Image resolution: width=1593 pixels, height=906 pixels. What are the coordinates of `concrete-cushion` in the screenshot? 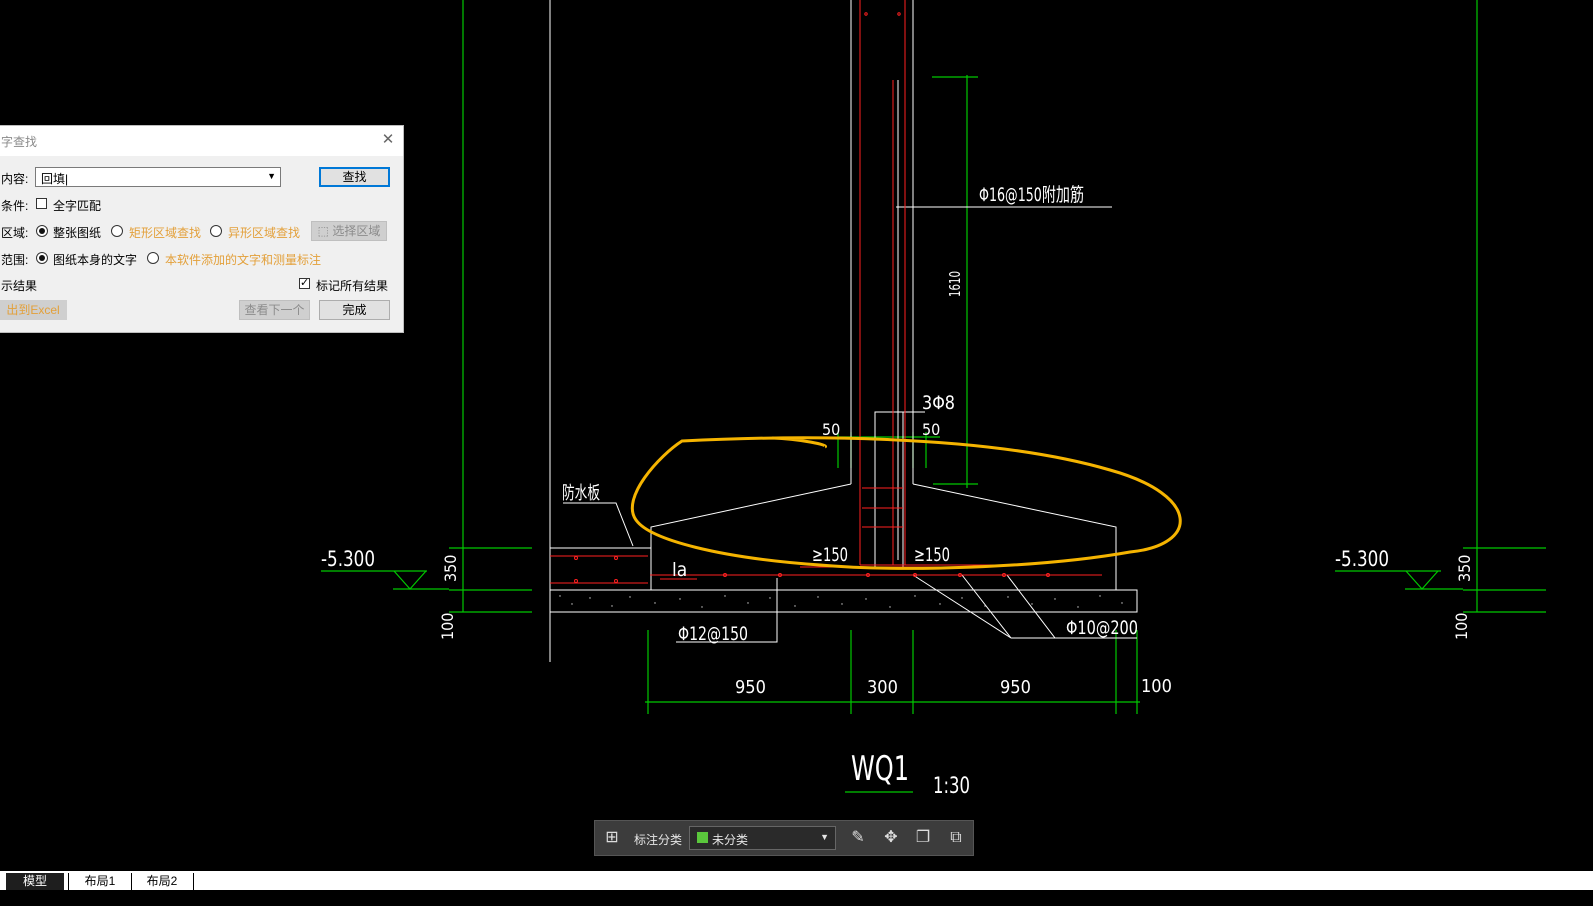 It's located at (841, 601).